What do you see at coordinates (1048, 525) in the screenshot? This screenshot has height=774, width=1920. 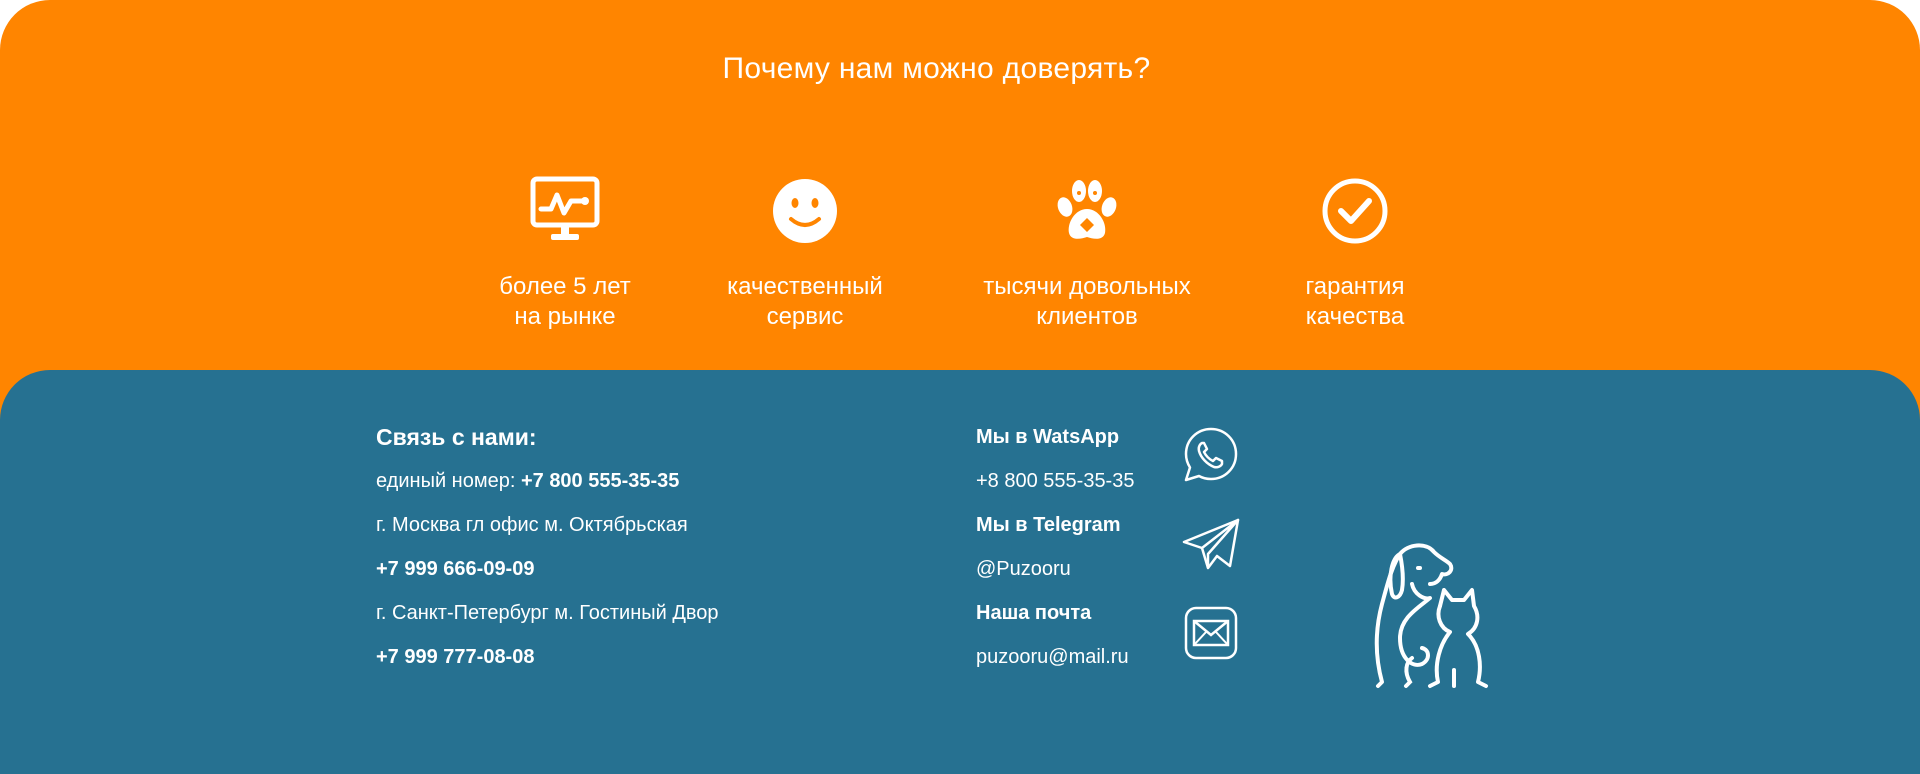 I see `telegram-caption: Мы в Telegram` at bounding box center [1048, 525].